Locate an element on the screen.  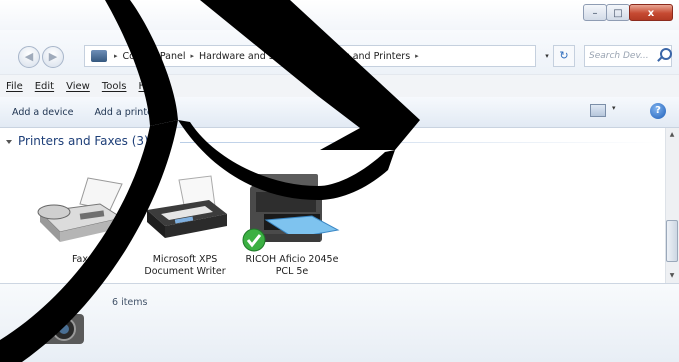
menu-view: View is located at coordinates (78, 86).